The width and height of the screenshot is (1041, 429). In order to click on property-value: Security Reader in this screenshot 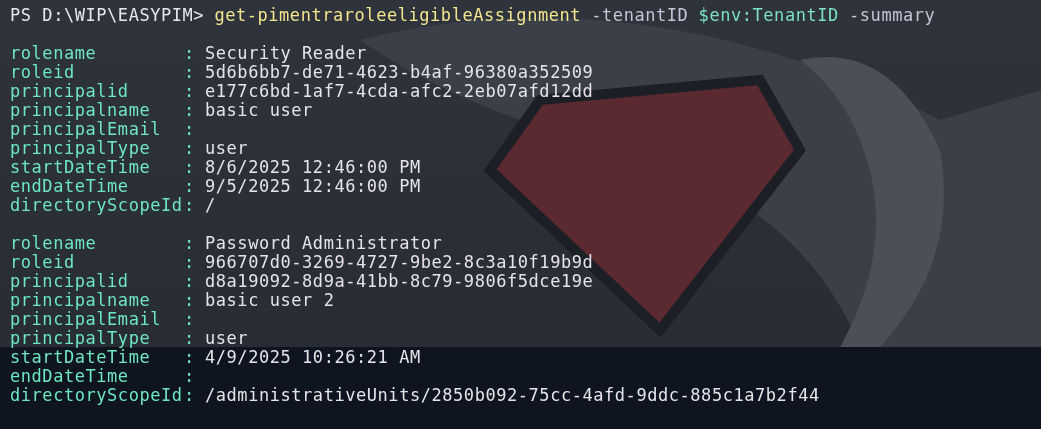, I will do `click(286, 53)`.